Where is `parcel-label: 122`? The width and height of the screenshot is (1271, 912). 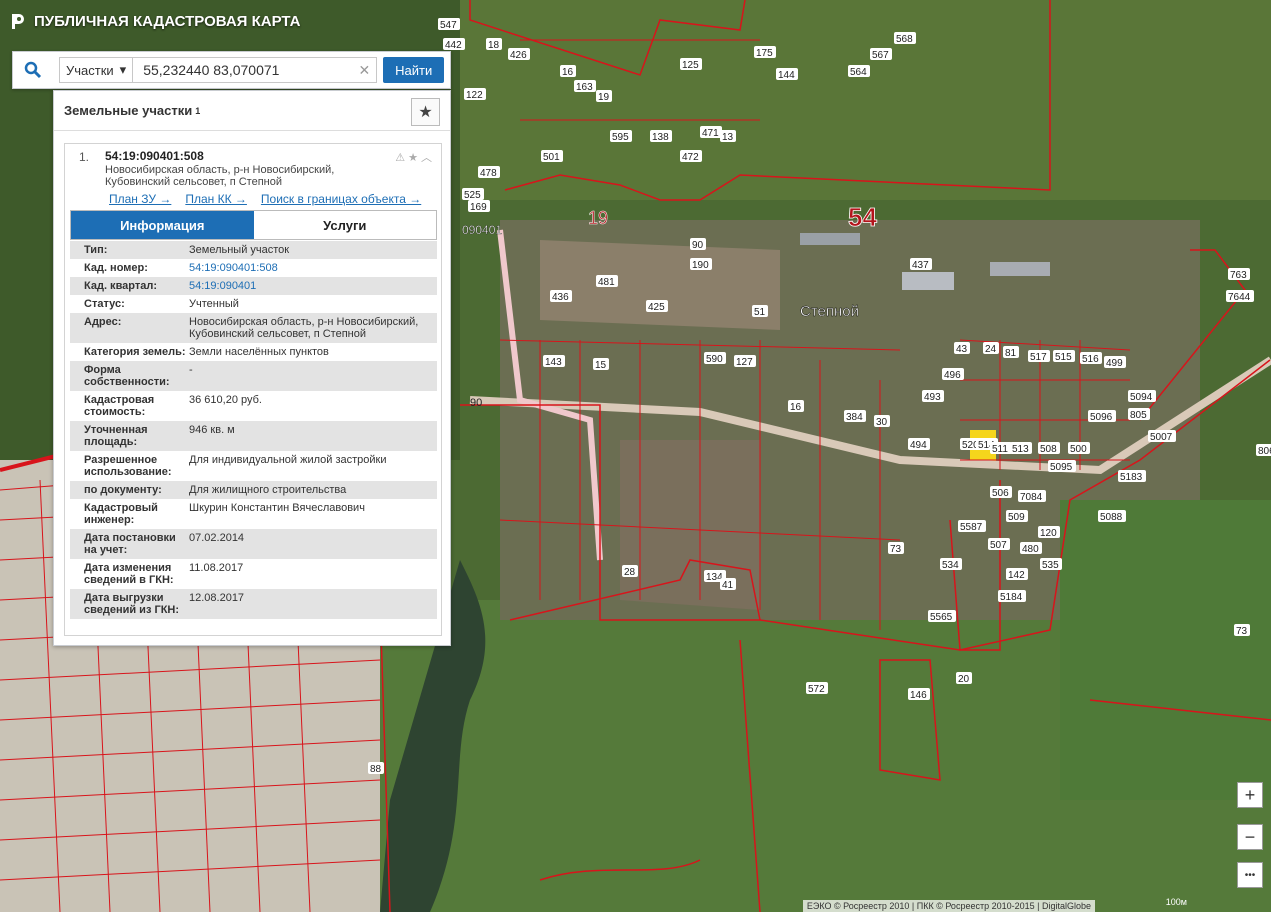
parcel-label: 122 is located at coordinates (474, 95).